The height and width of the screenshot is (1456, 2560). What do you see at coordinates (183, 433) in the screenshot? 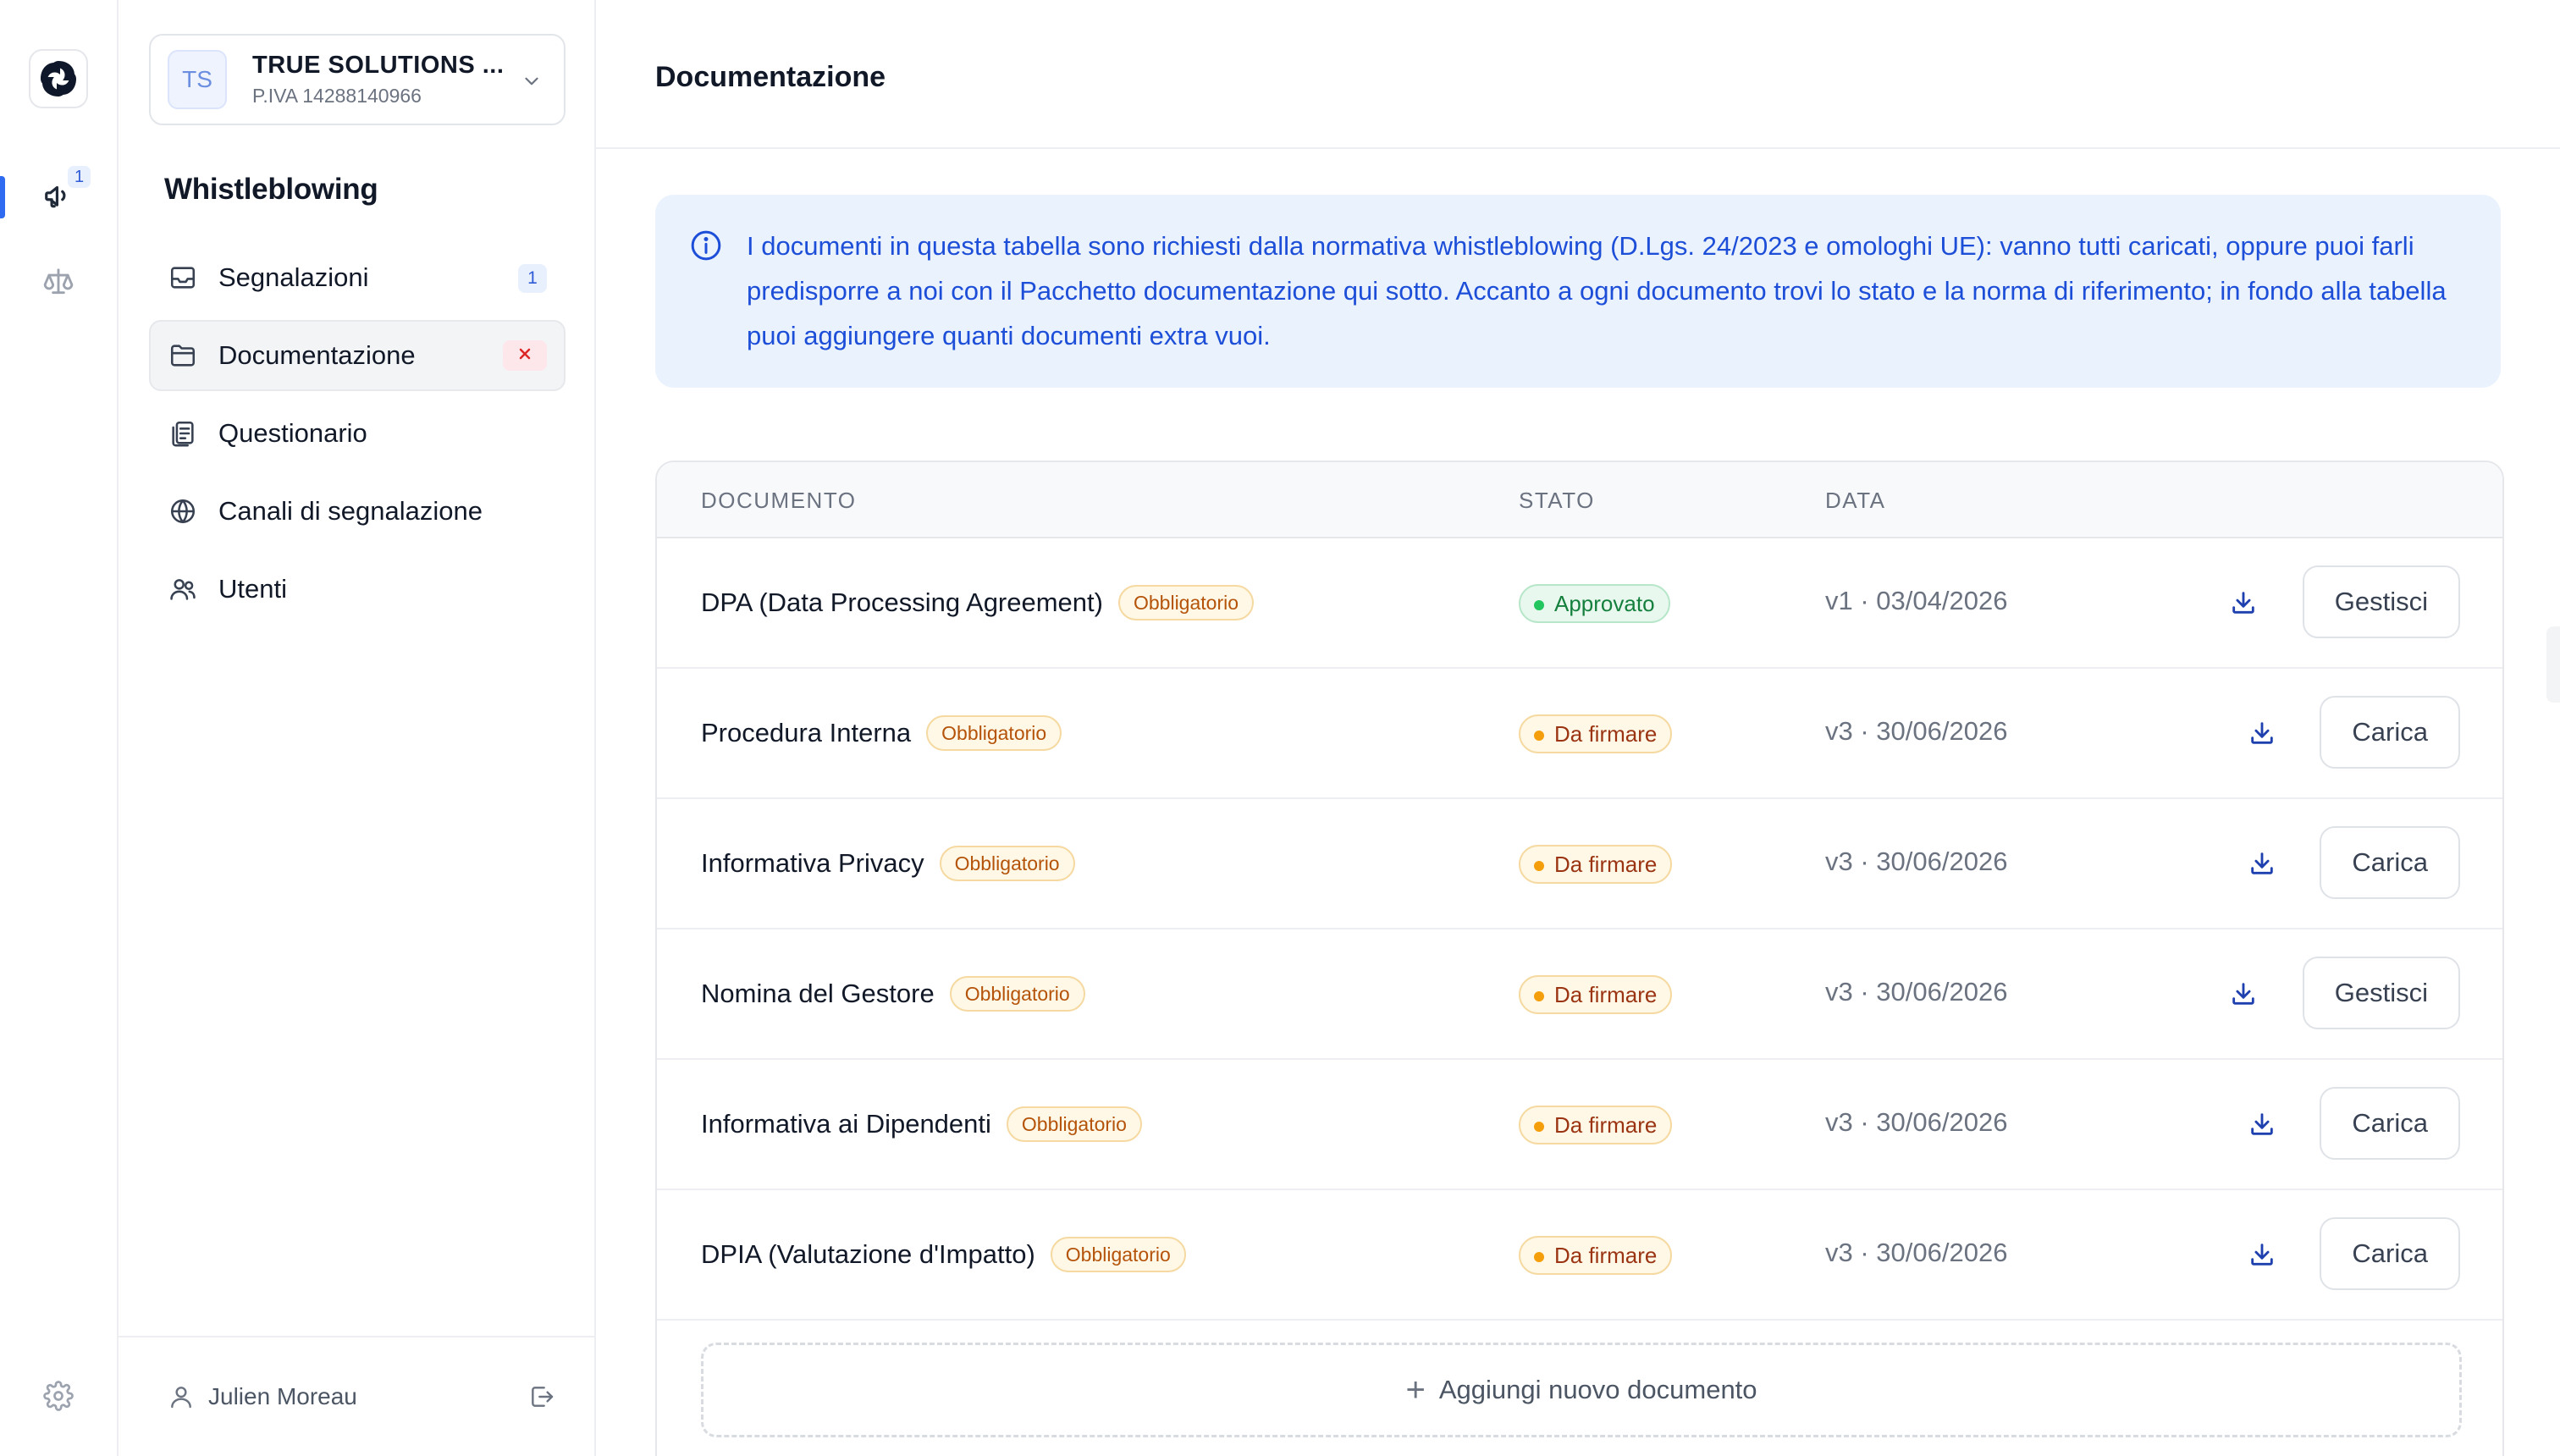
I see `clipboard-icon` at bounding box center [183, 433].